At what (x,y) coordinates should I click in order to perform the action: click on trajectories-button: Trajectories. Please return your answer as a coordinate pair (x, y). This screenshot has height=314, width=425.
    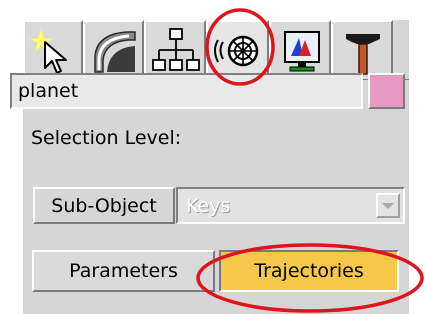
    Looking at the image, I should click on (309, 271).